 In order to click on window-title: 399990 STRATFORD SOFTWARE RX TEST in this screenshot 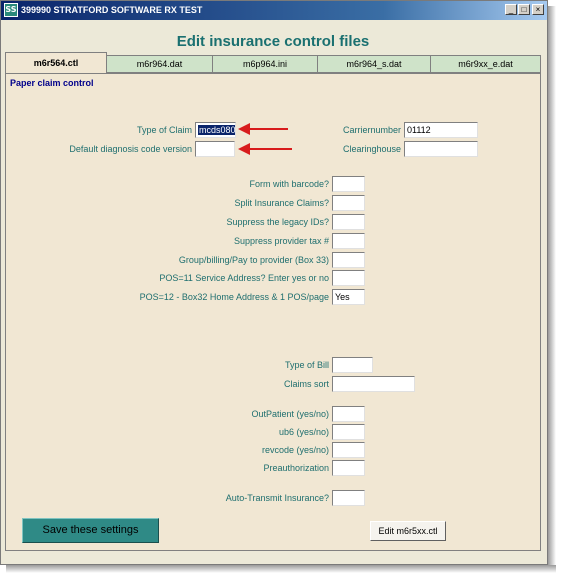, I will do `click(112, 10)`.